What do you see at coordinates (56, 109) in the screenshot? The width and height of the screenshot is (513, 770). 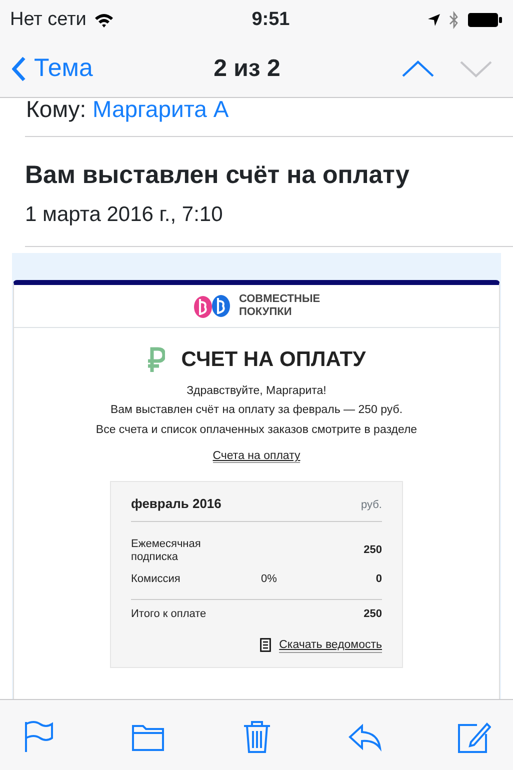 I see `recipient-label: Кому:` at bounding box center [56, 109].